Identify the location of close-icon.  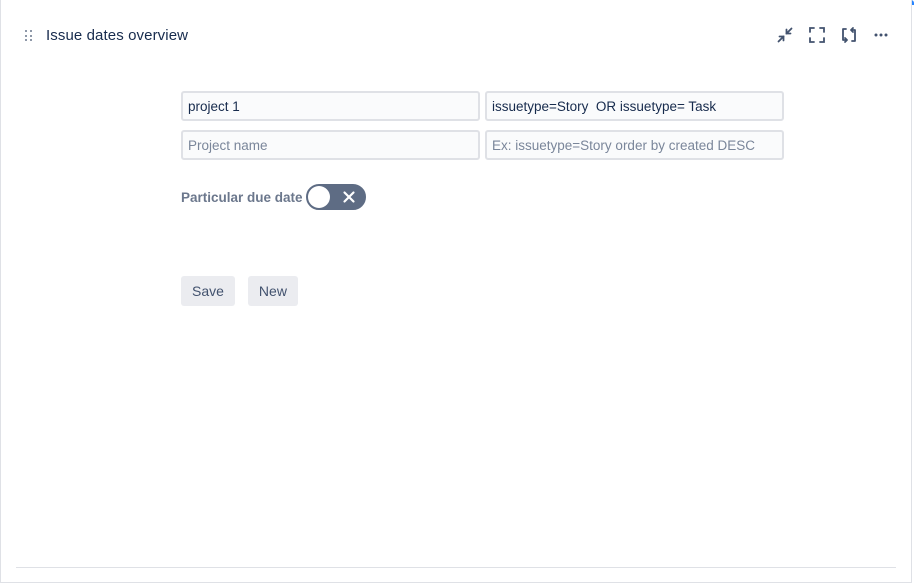
(348, 197).